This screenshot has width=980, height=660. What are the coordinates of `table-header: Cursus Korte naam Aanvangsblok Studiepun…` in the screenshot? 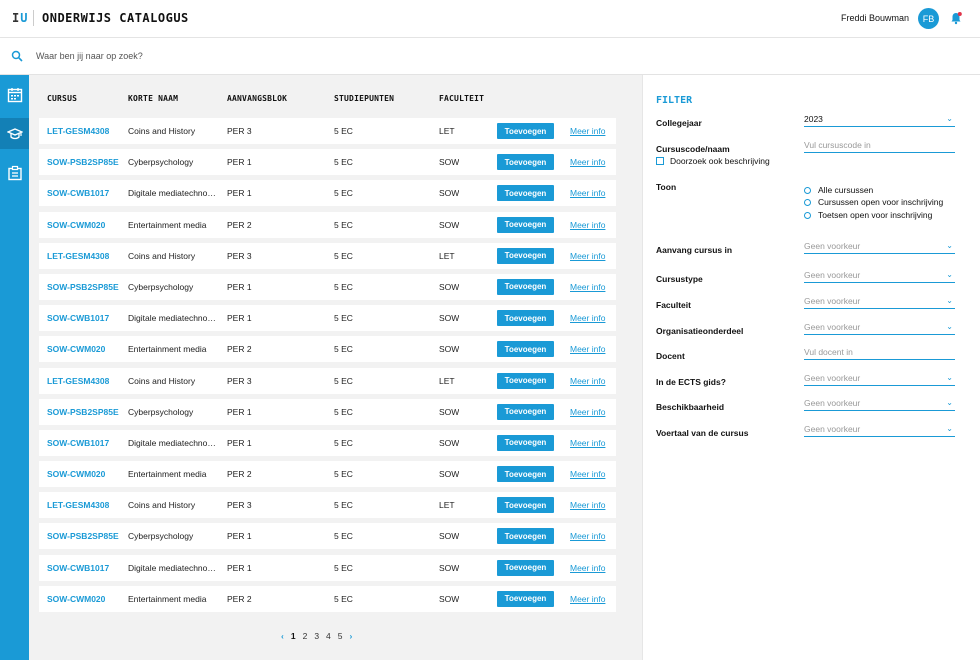 It's located at (335, 99).